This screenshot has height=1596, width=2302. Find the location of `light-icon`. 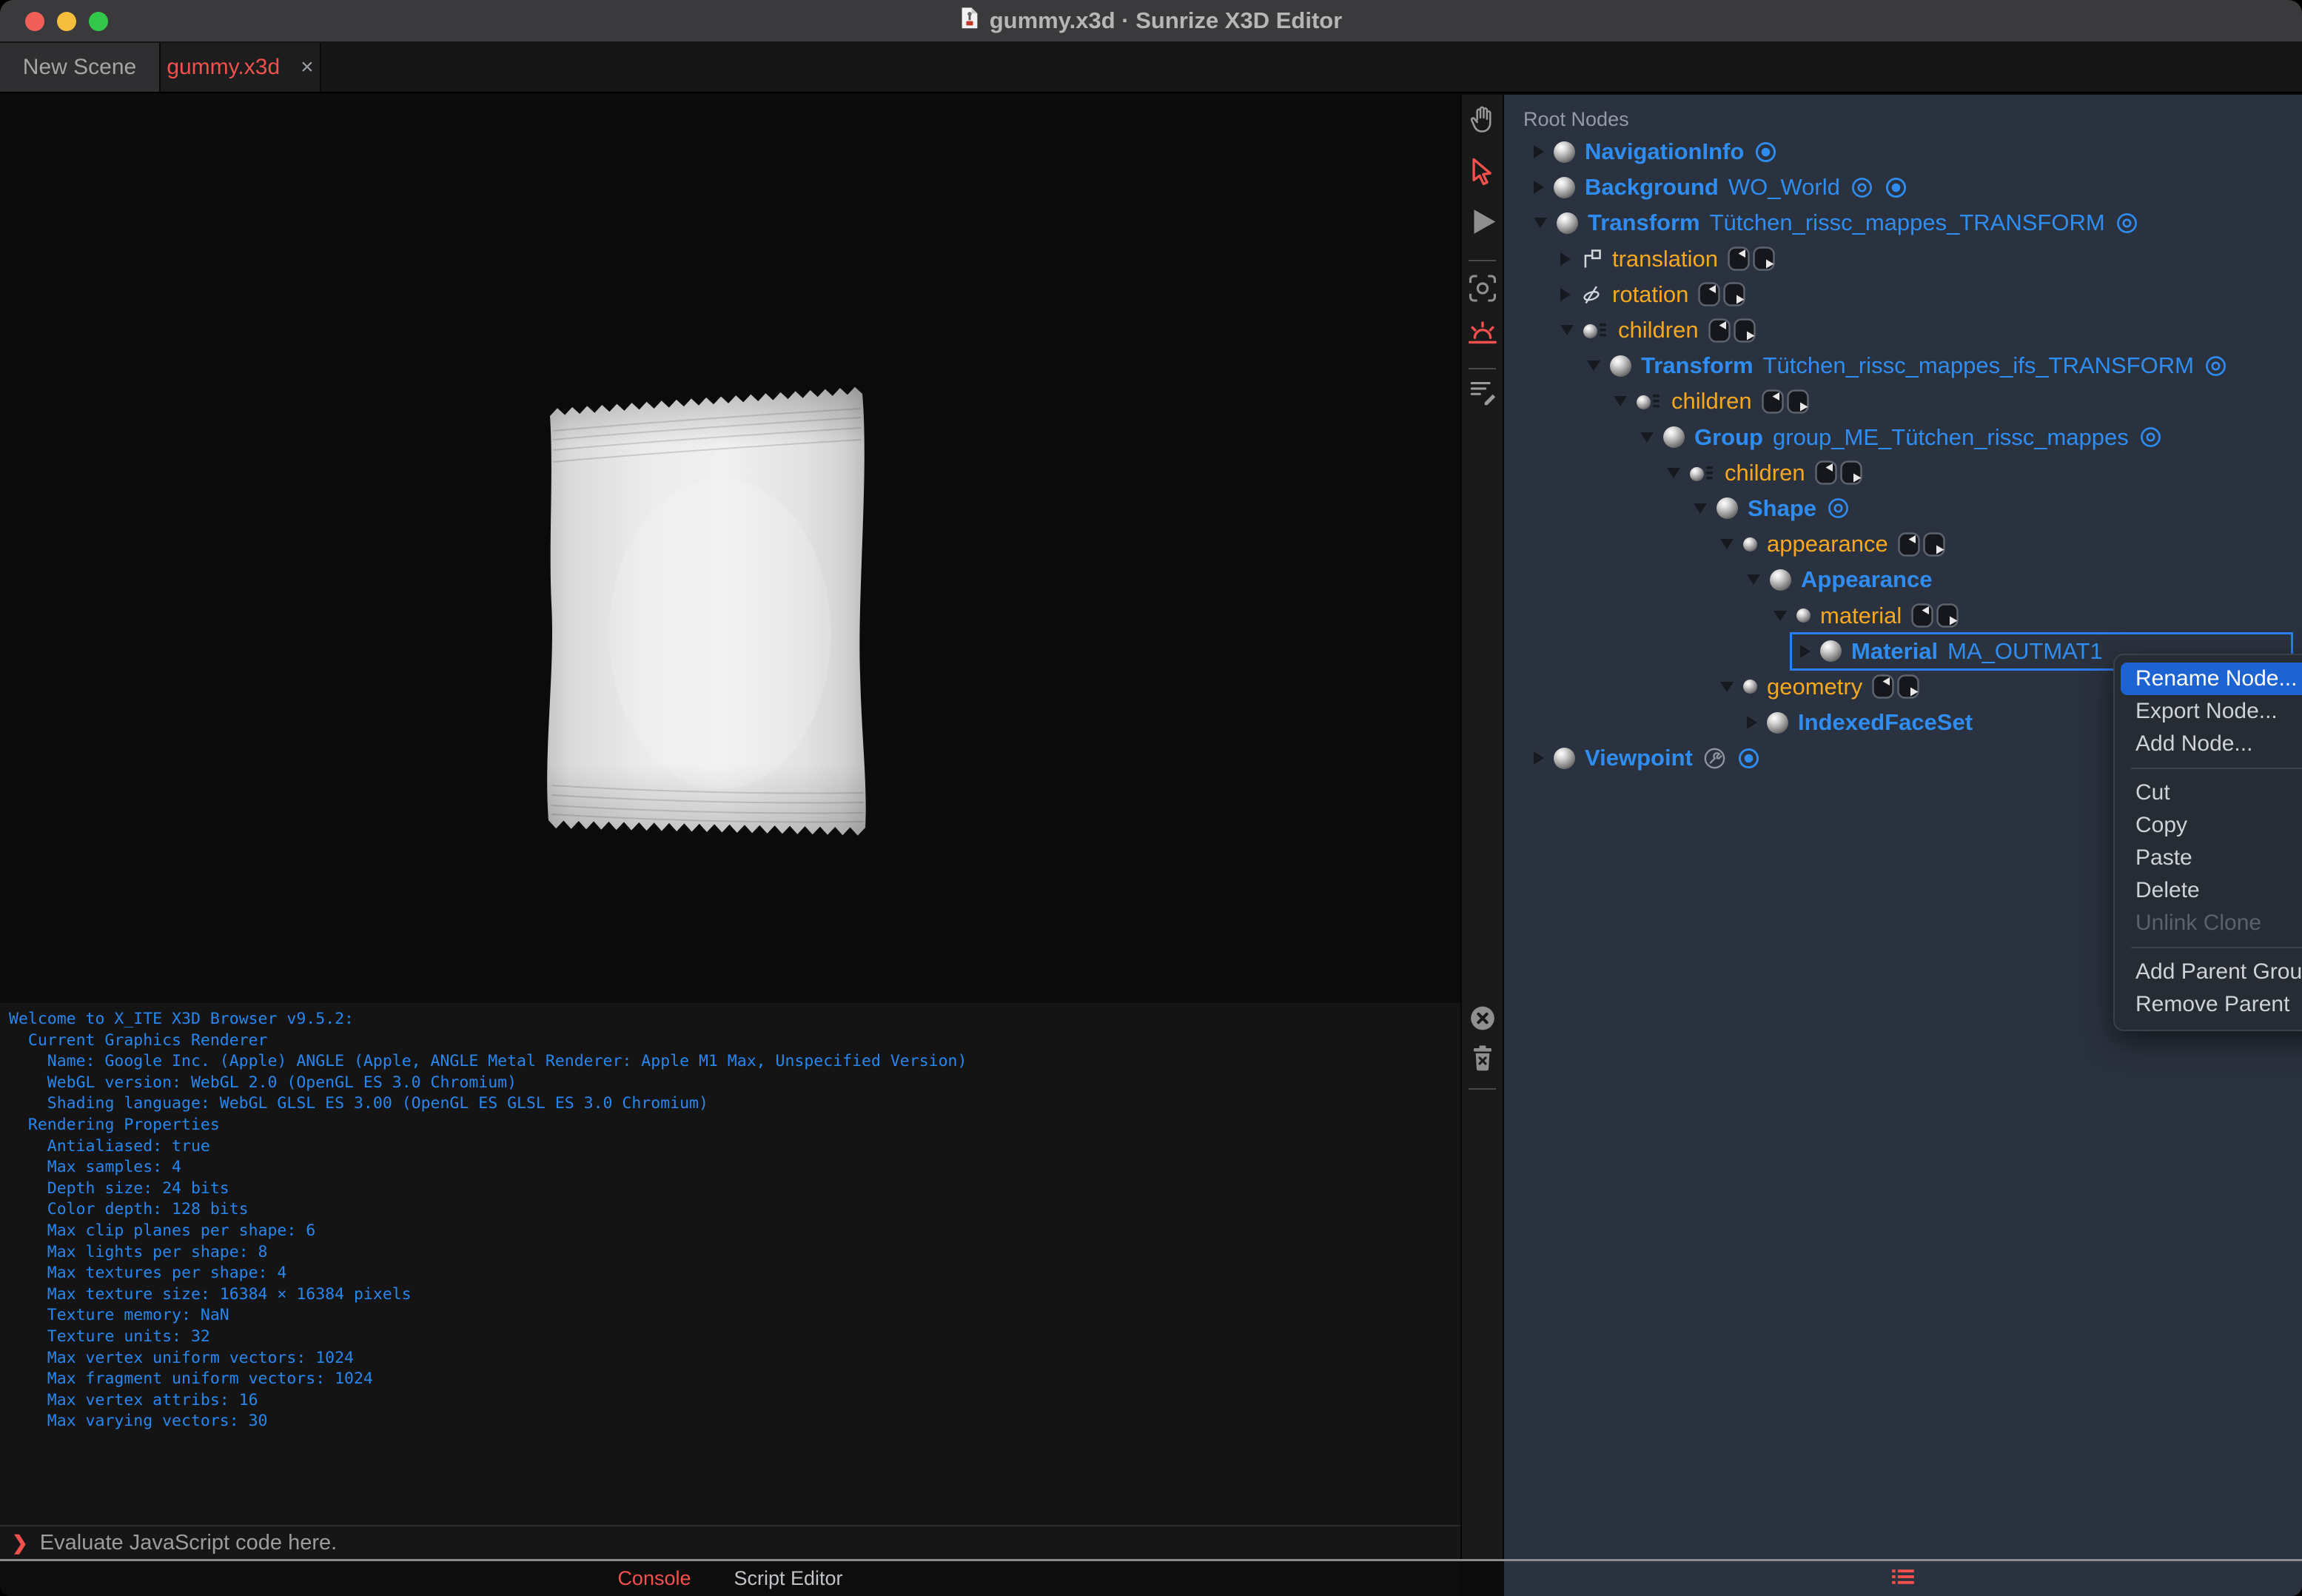

light-icon is located at coordinates (1483, 336).